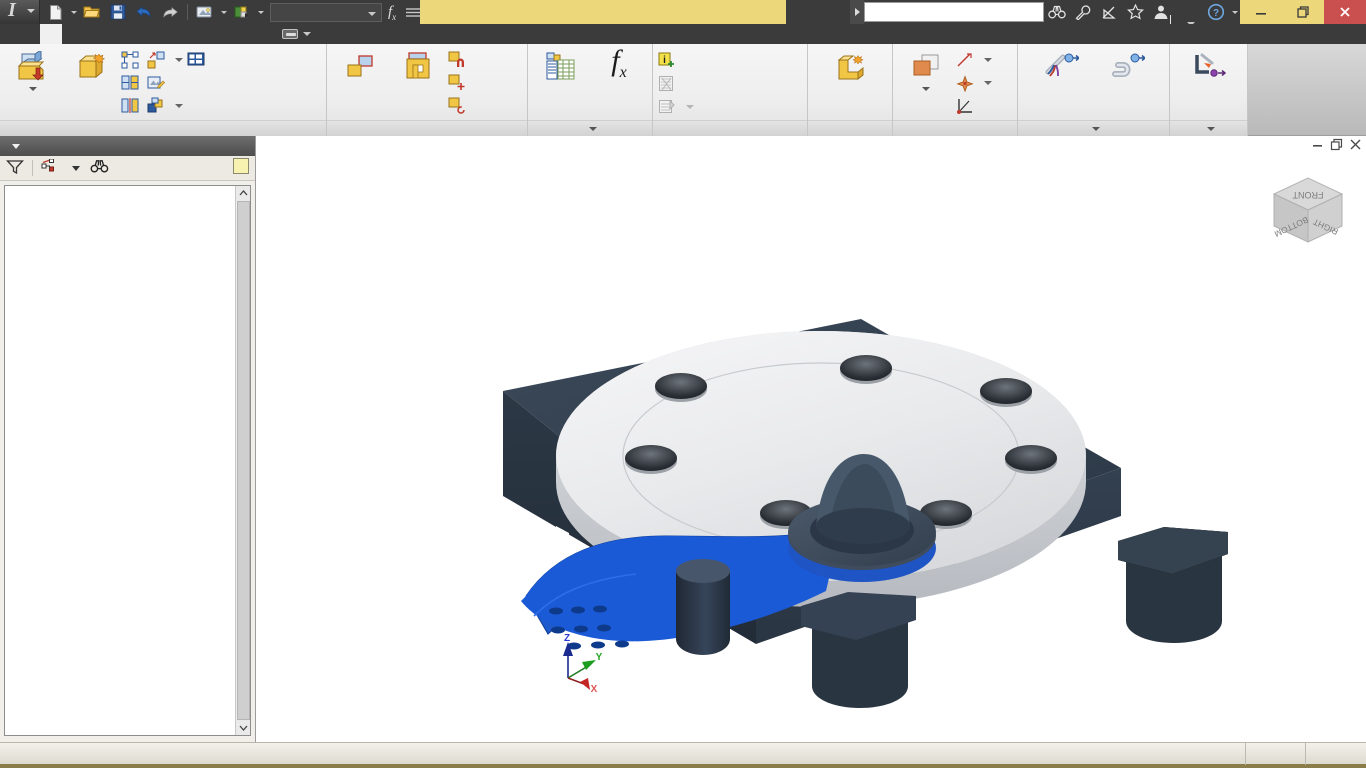  What do you see at coordinates (683, 14) in the screenshot?
I see `title-bar: I fx ?` at bounding box center [683, 14].